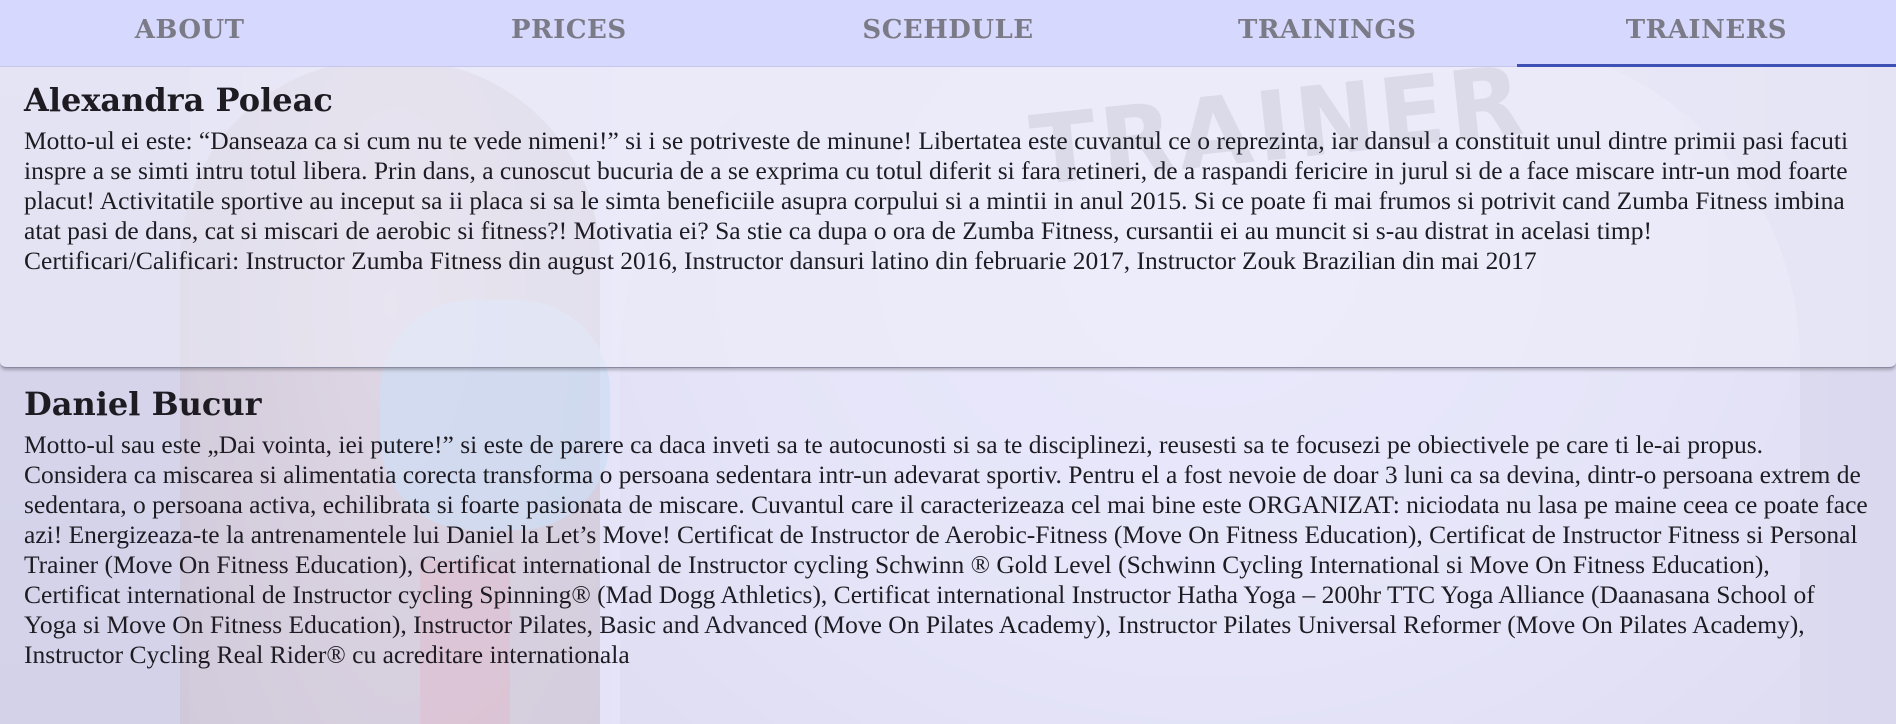 The width and height of the screenshot is (1896, 724). I want to click on main-nav: ABOUT PRICES SCEHDULE TRAININGS TRAINERS, so click(948, 33).